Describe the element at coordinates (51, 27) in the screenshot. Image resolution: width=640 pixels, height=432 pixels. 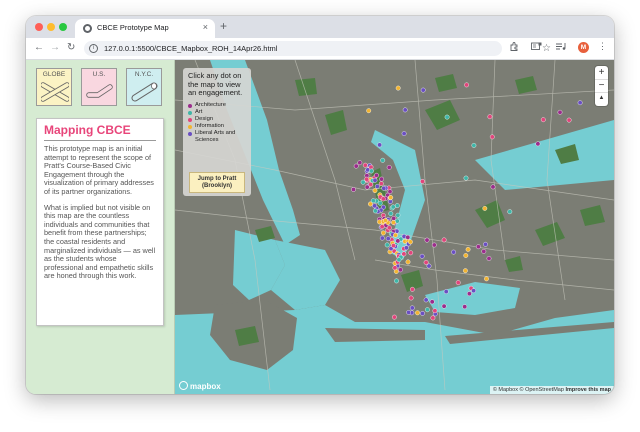
I see `minimize-window-button` at that location.